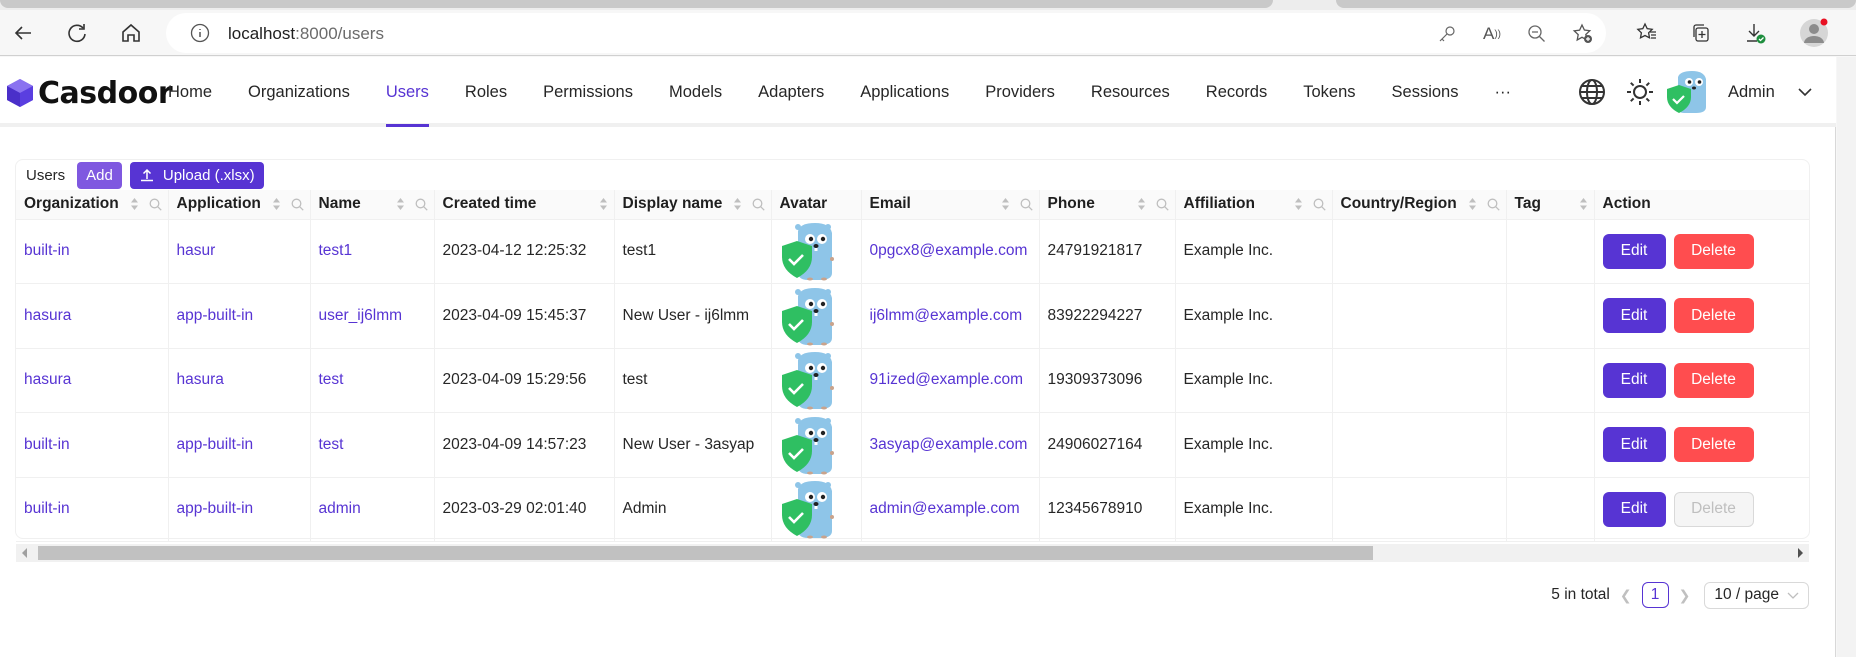  Describe the element at coordinates (92, 205) in the screenshot. I see `column-header-organization: Organization` at that location.